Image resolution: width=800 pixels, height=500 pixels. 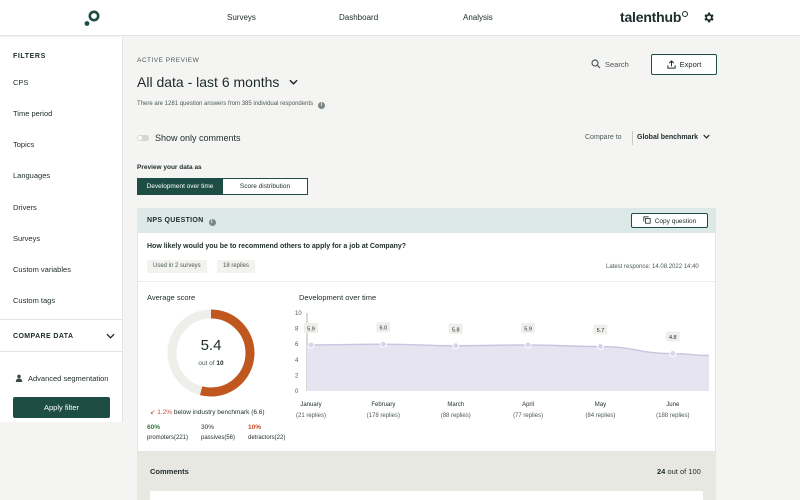 What do you see at coordinates (617, 64) in the screenshot?
I see `search-label: Search` at bounding box center [617, 64].